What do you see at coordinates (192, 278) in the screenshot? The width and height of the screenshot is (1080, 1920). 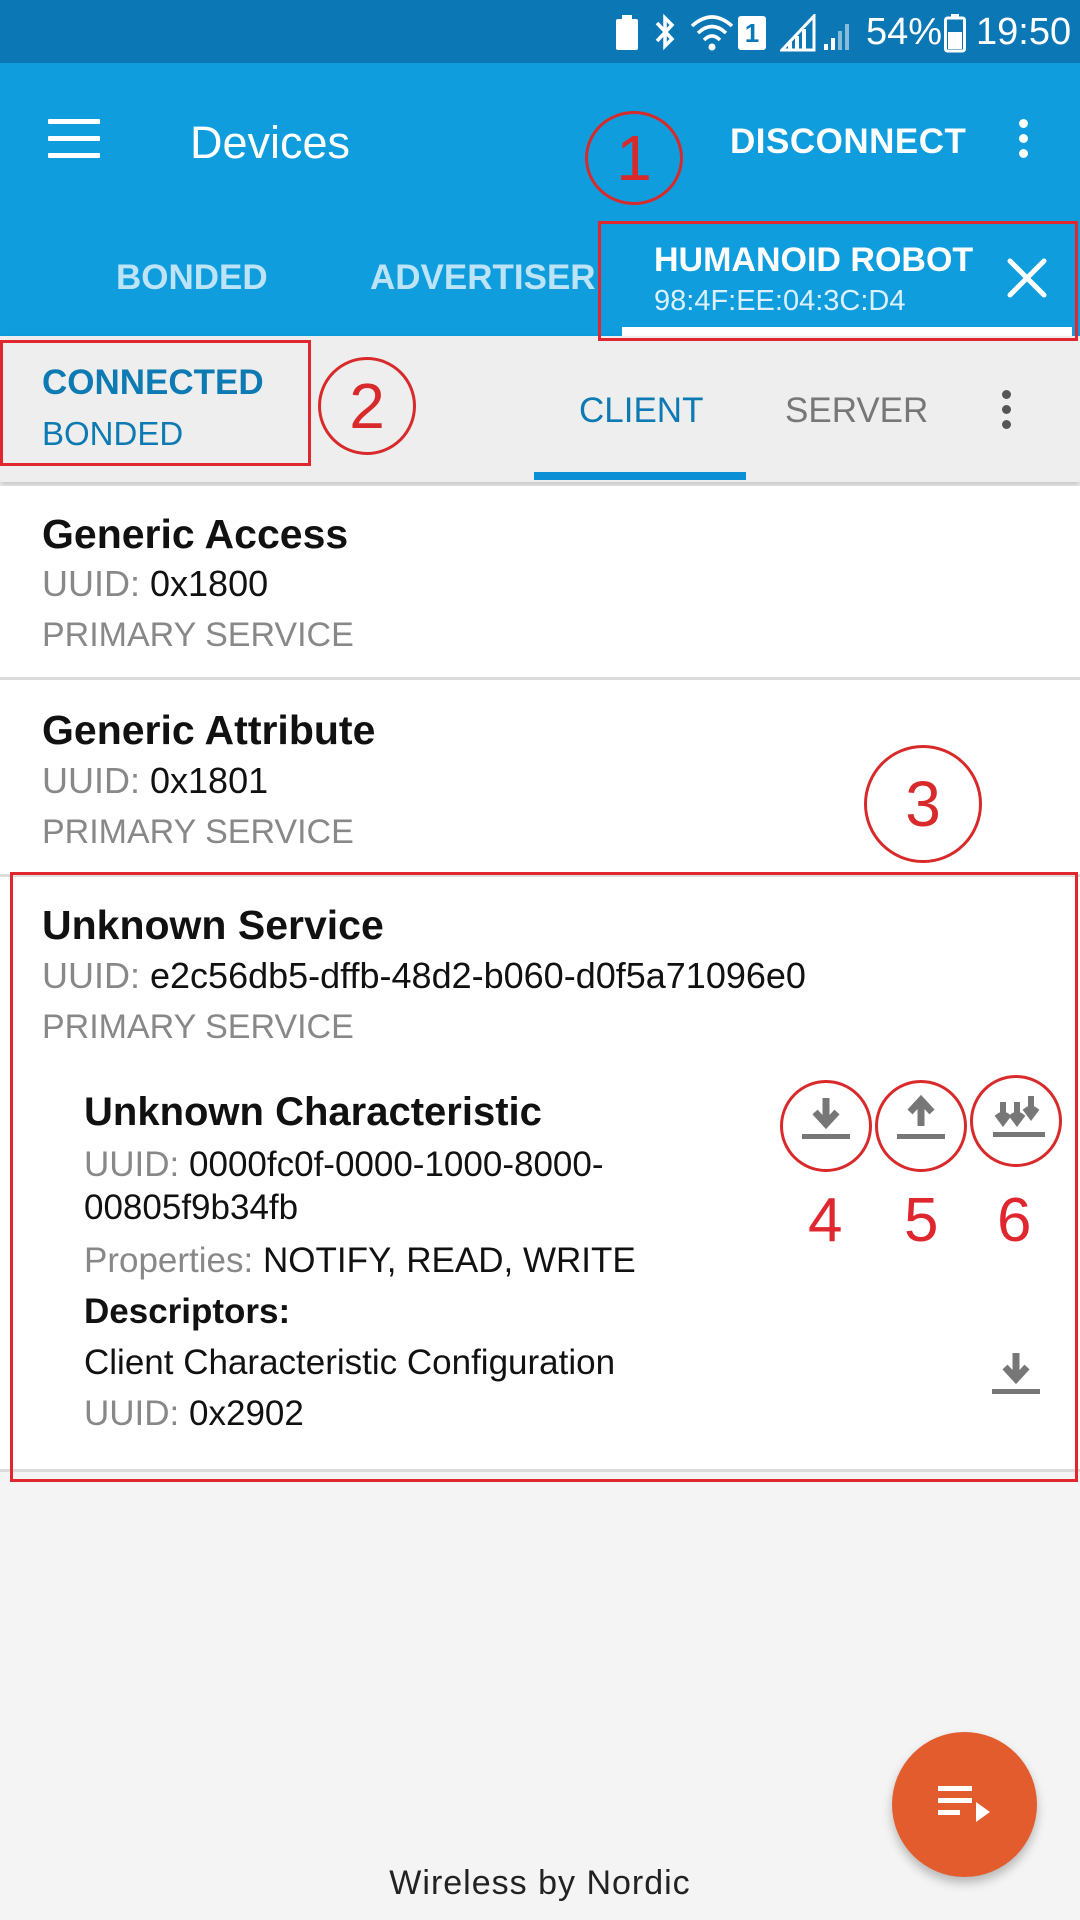 I see `tab-bonded: BONDED` at bounding box center [192, 278].